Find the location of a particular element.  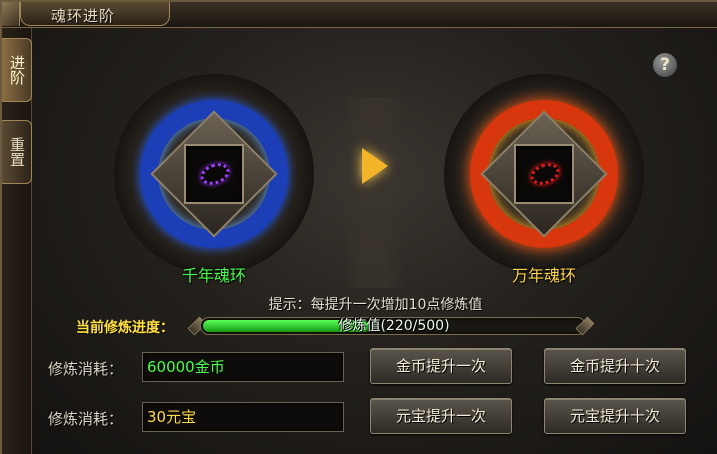

target-ring-medallion is located at coordinates (544, 174).